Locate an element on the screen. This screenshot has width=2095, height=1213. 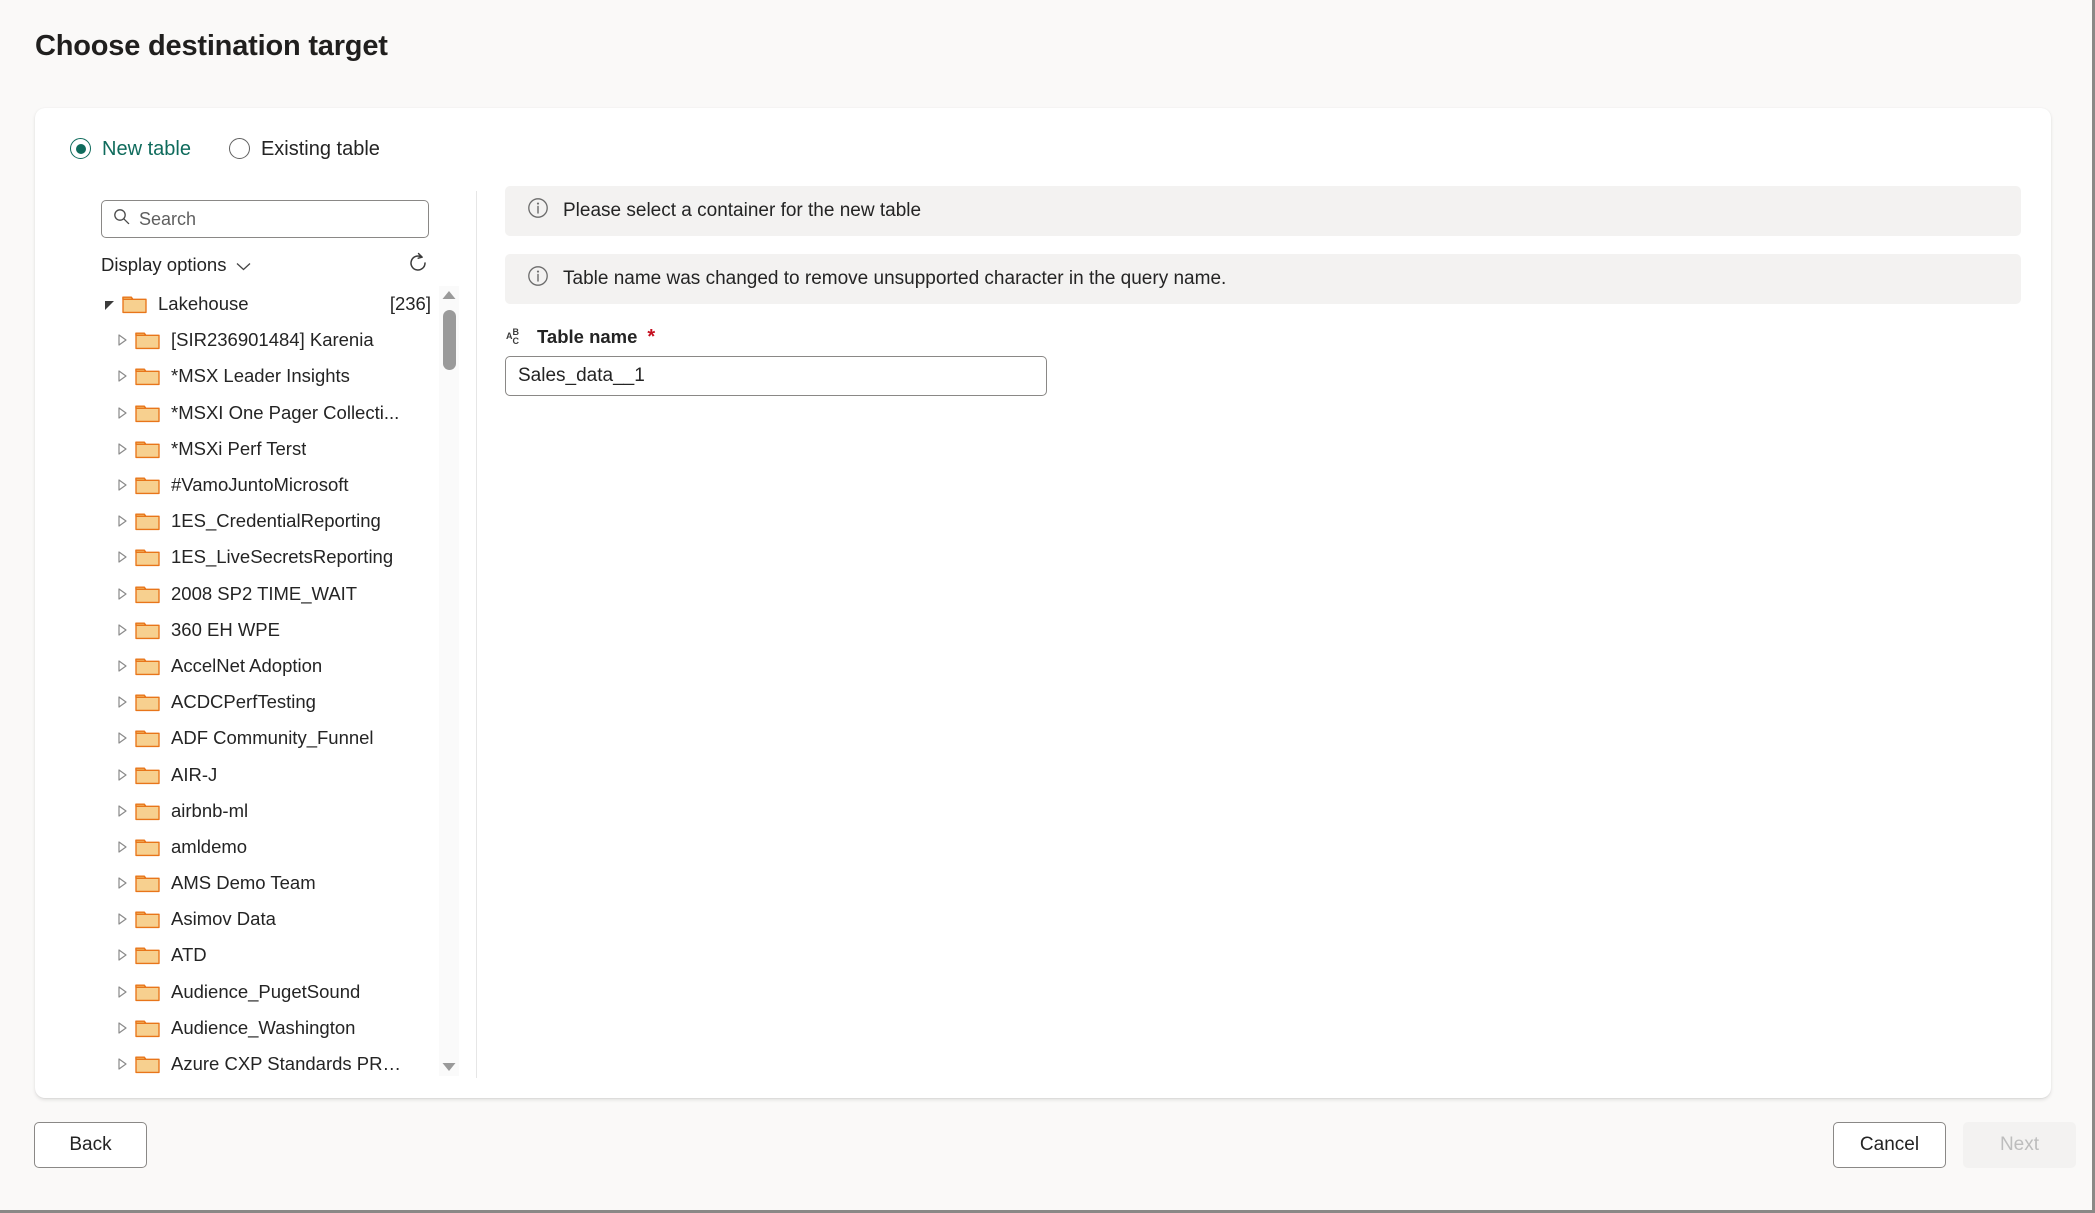
scroll-up-arrow-icon is located at coordinates (449, 295).